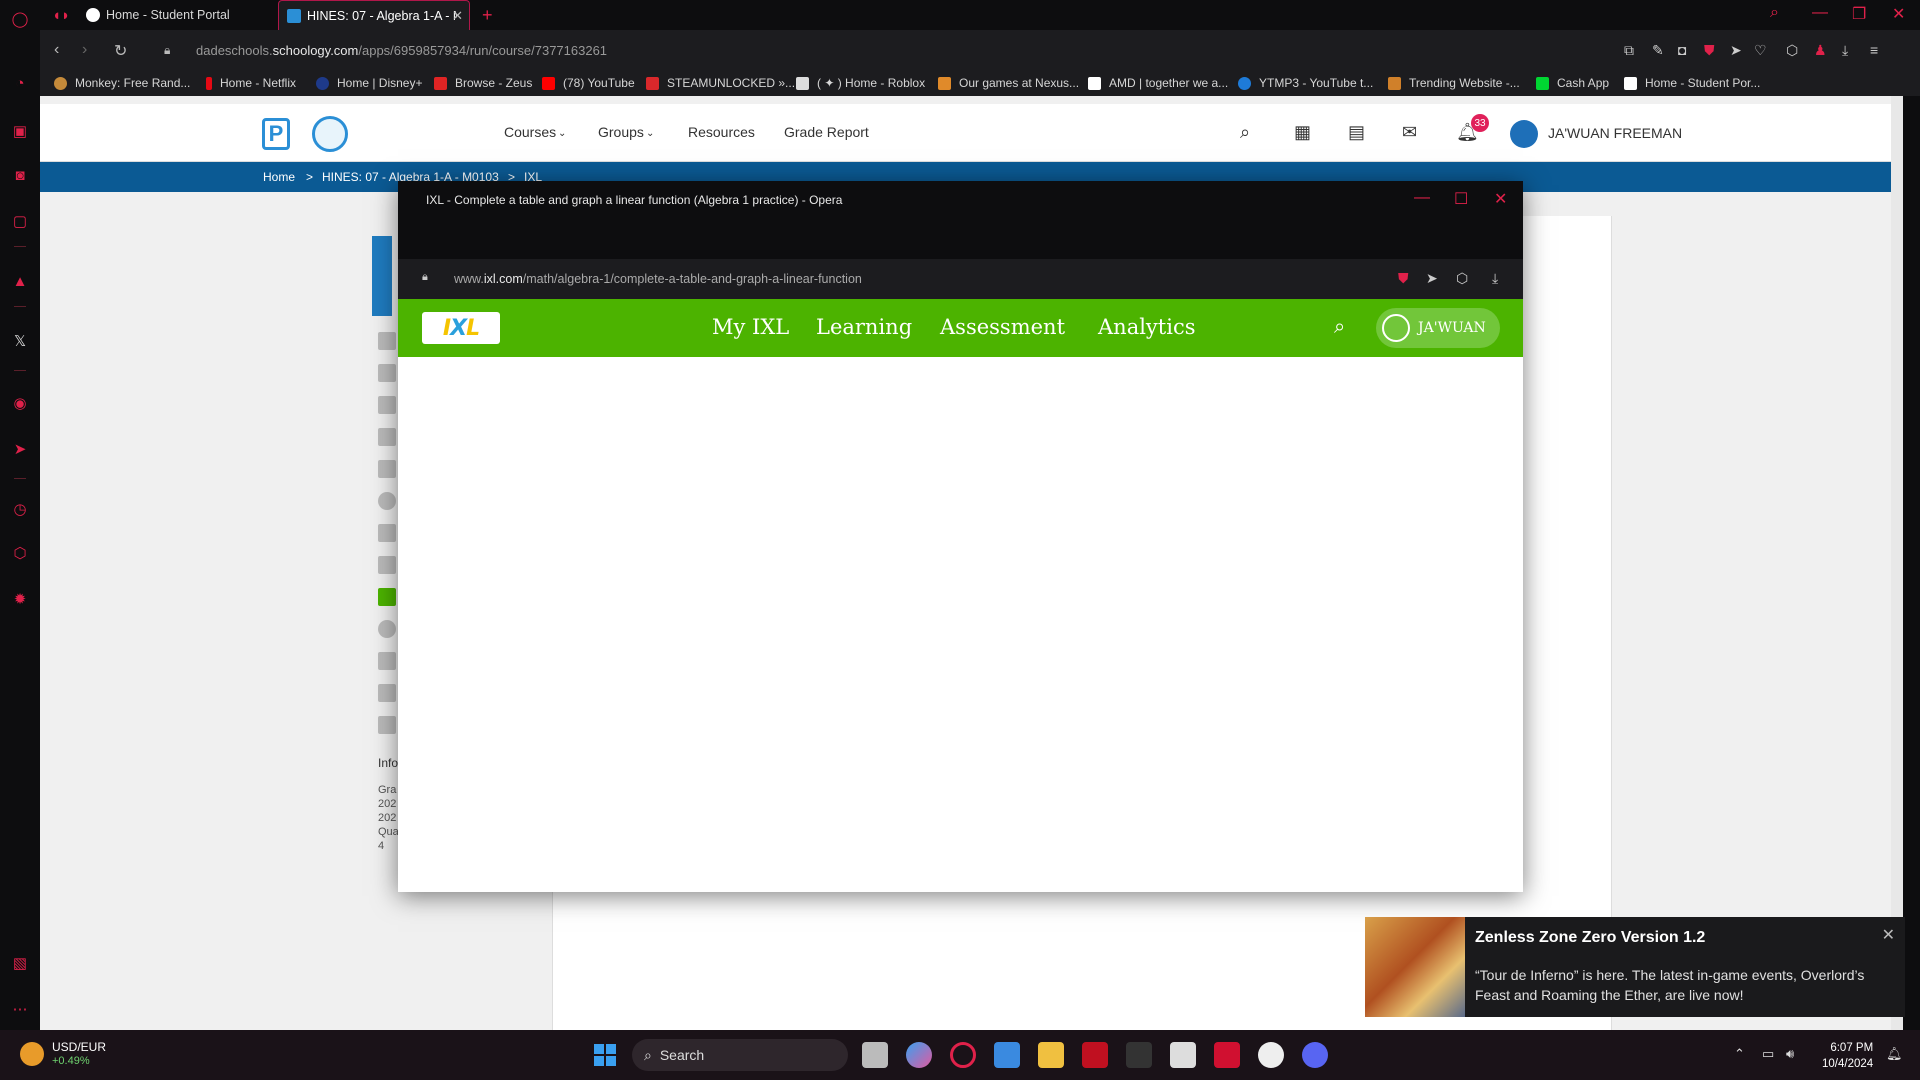 Image resolution: width=1920 pixels, height=1080 pixels. What do you see at coordinates (1760, 50) in the screenshot?
I see `heart-icon: ♡` at bounding box center [1760, 50].